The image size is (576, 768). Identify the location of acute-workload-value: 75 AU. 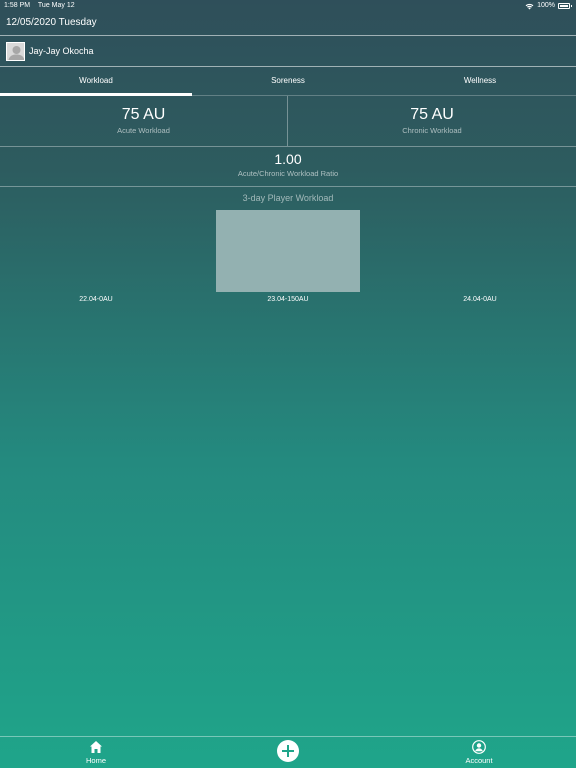
(143, 114).